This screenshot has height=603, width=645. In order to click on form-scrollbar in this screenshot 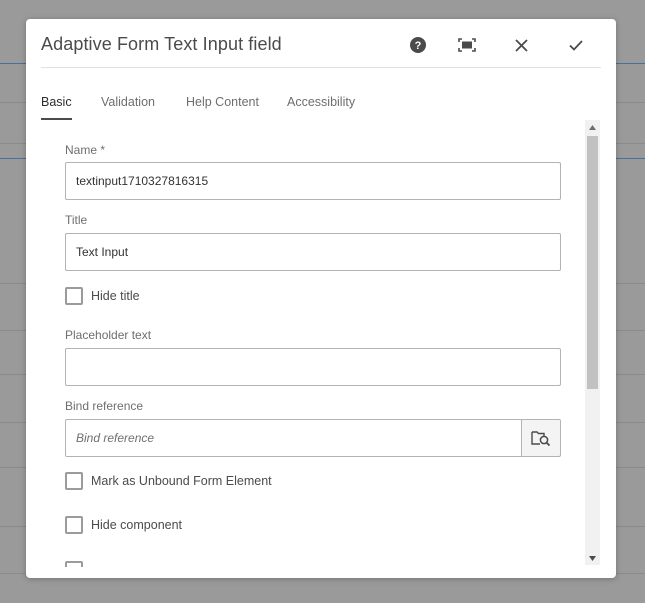, I will do `click(592, 342)`.